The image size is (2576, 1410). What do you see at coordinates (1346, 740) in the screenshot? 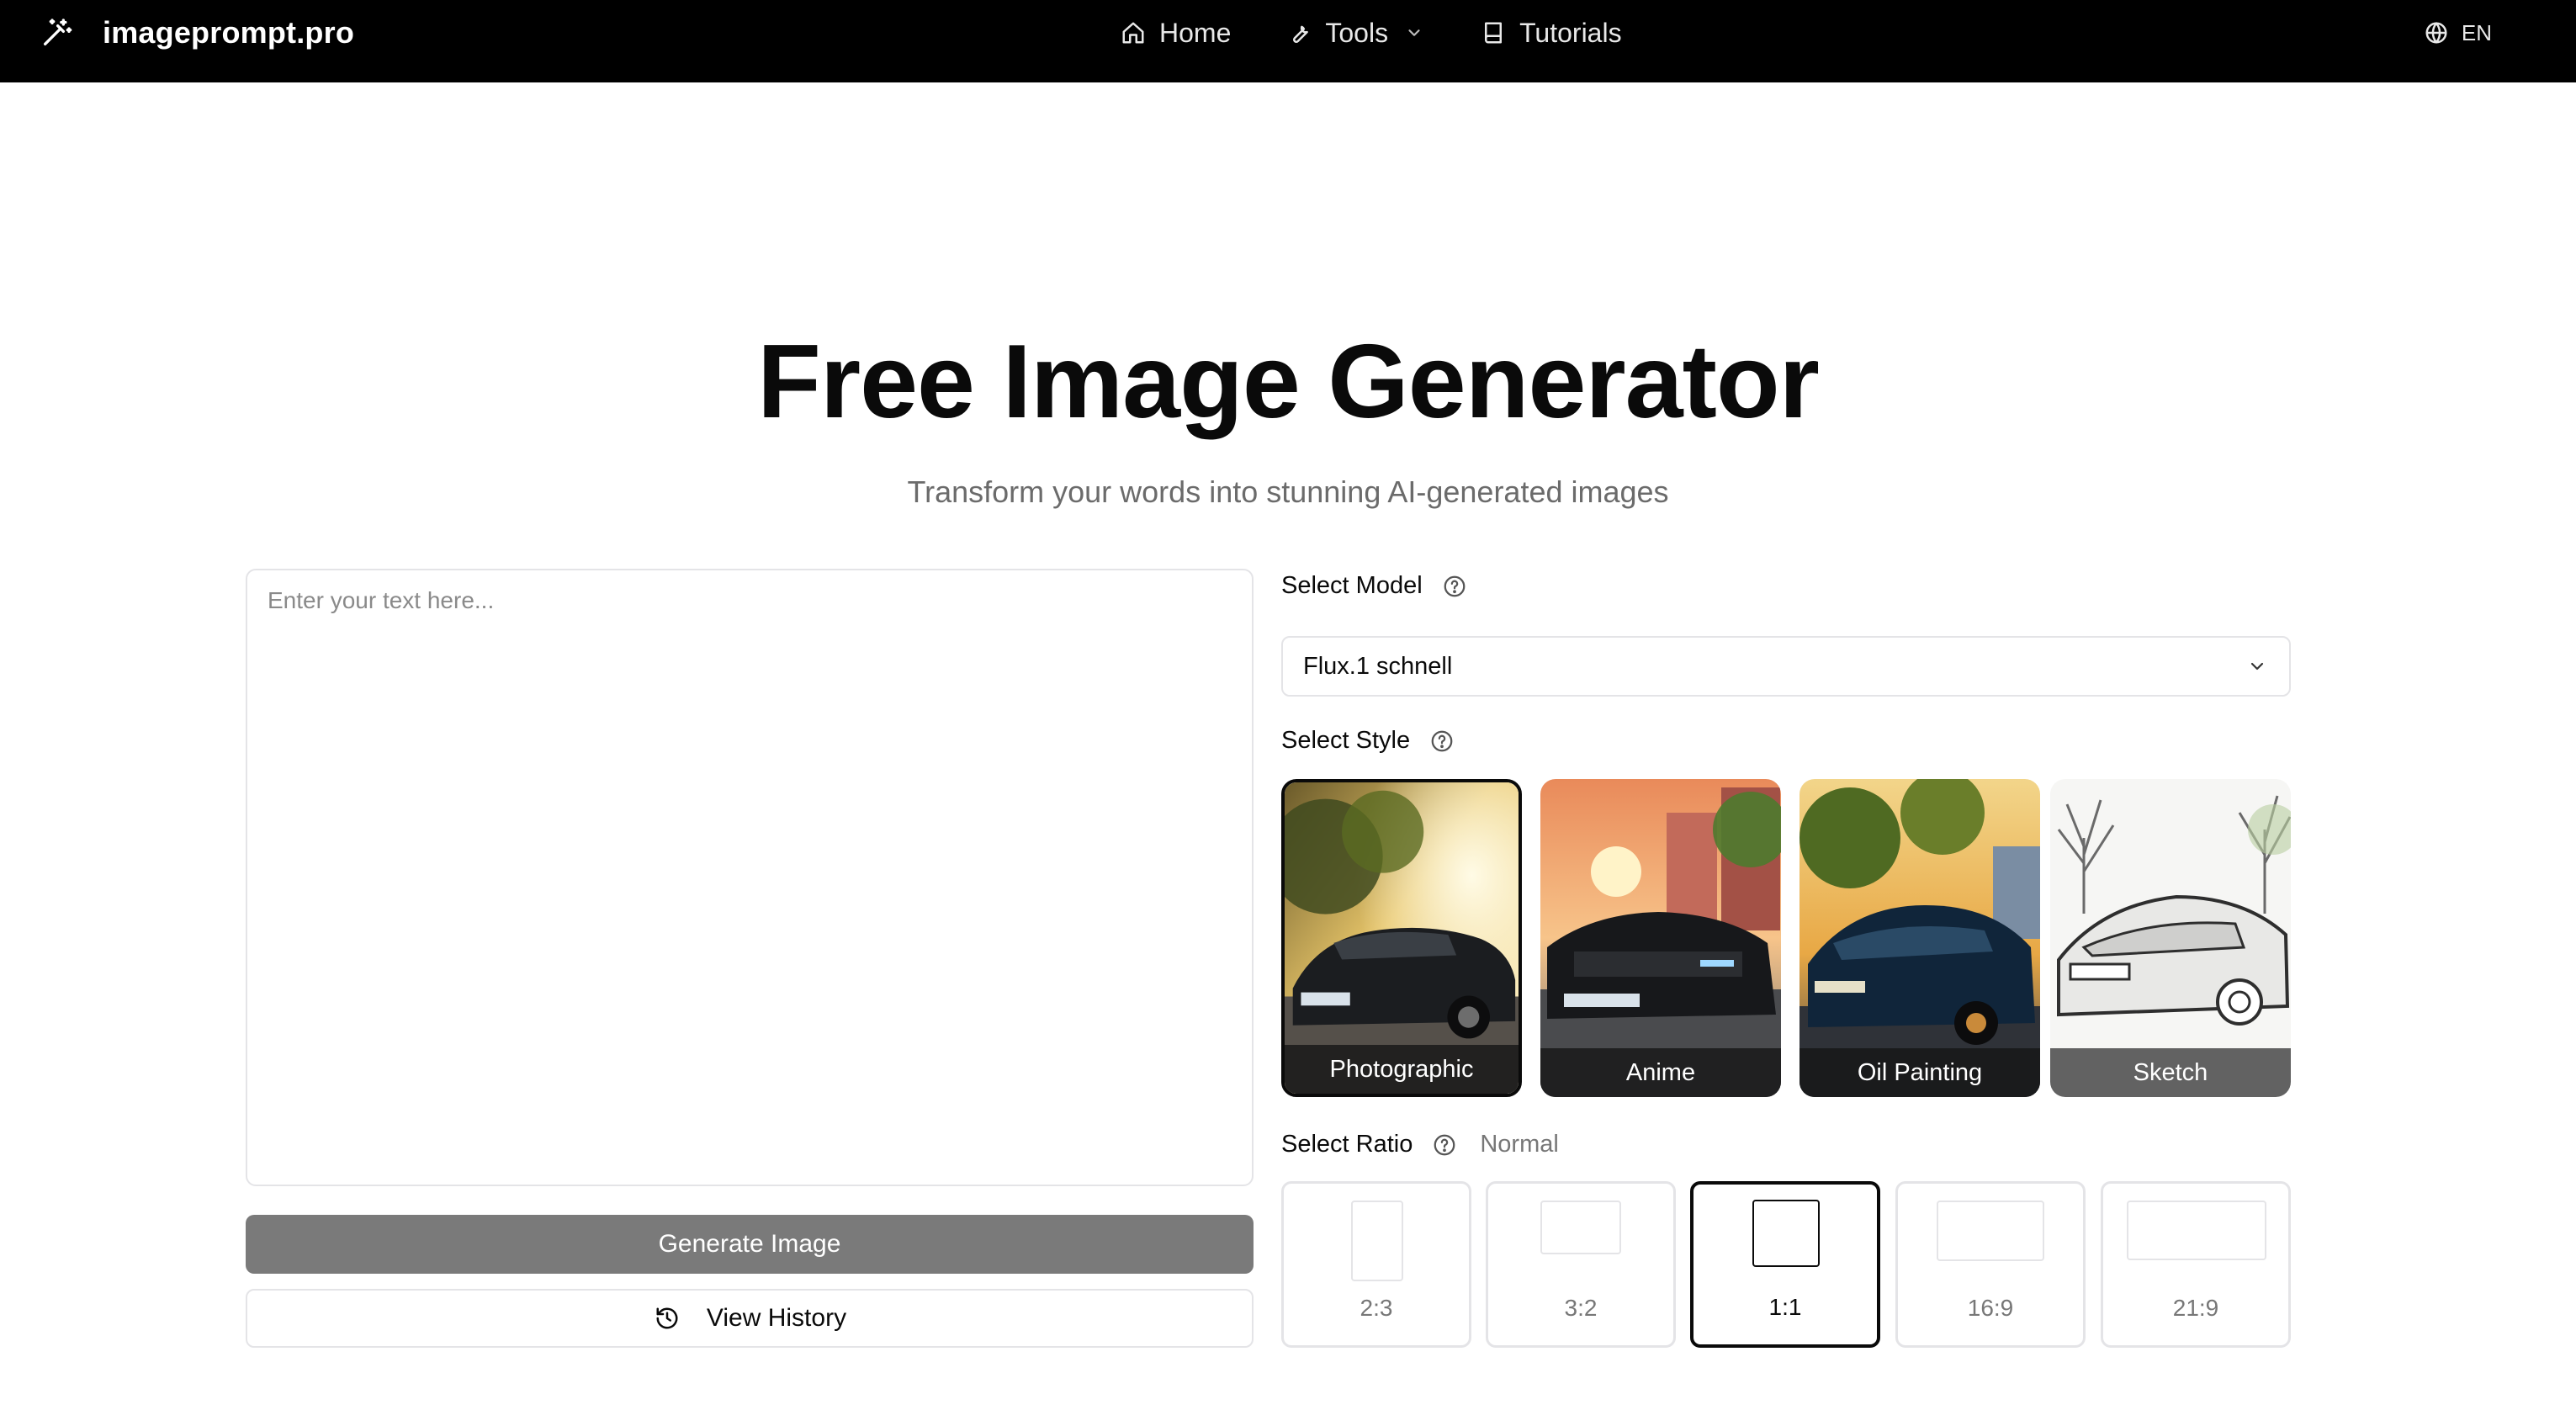
I see `select-style-text: Select Style` at bounding box center [1346, 740].